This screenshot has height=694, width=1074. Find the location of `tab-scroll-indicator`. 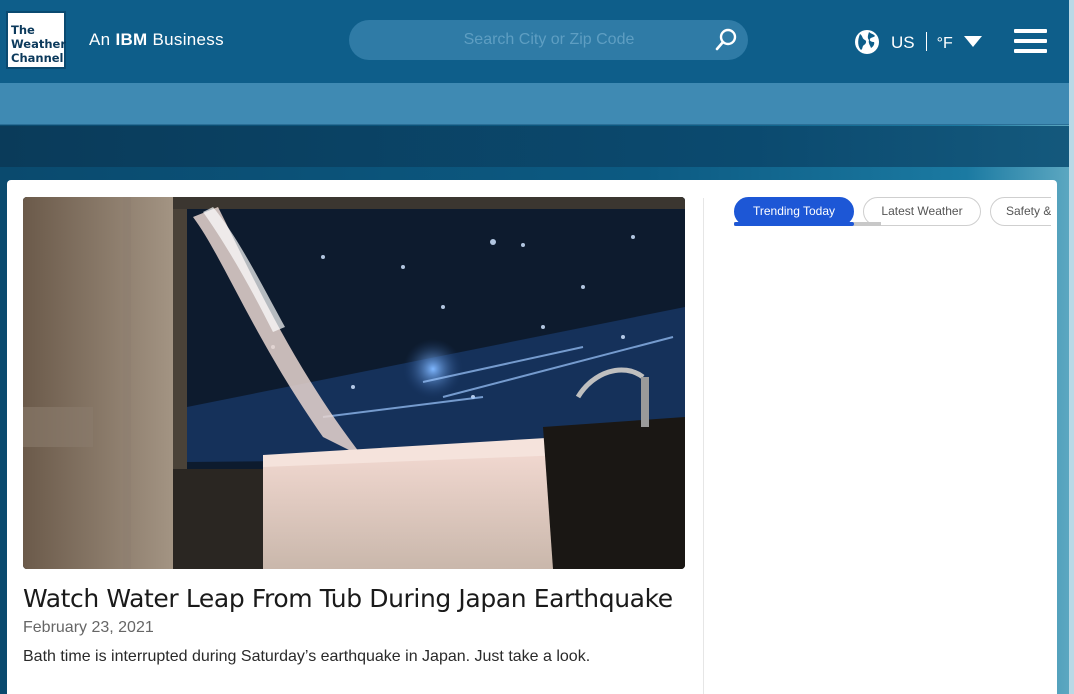

tab-scroll-indicator is located at coordinates (794, 224).